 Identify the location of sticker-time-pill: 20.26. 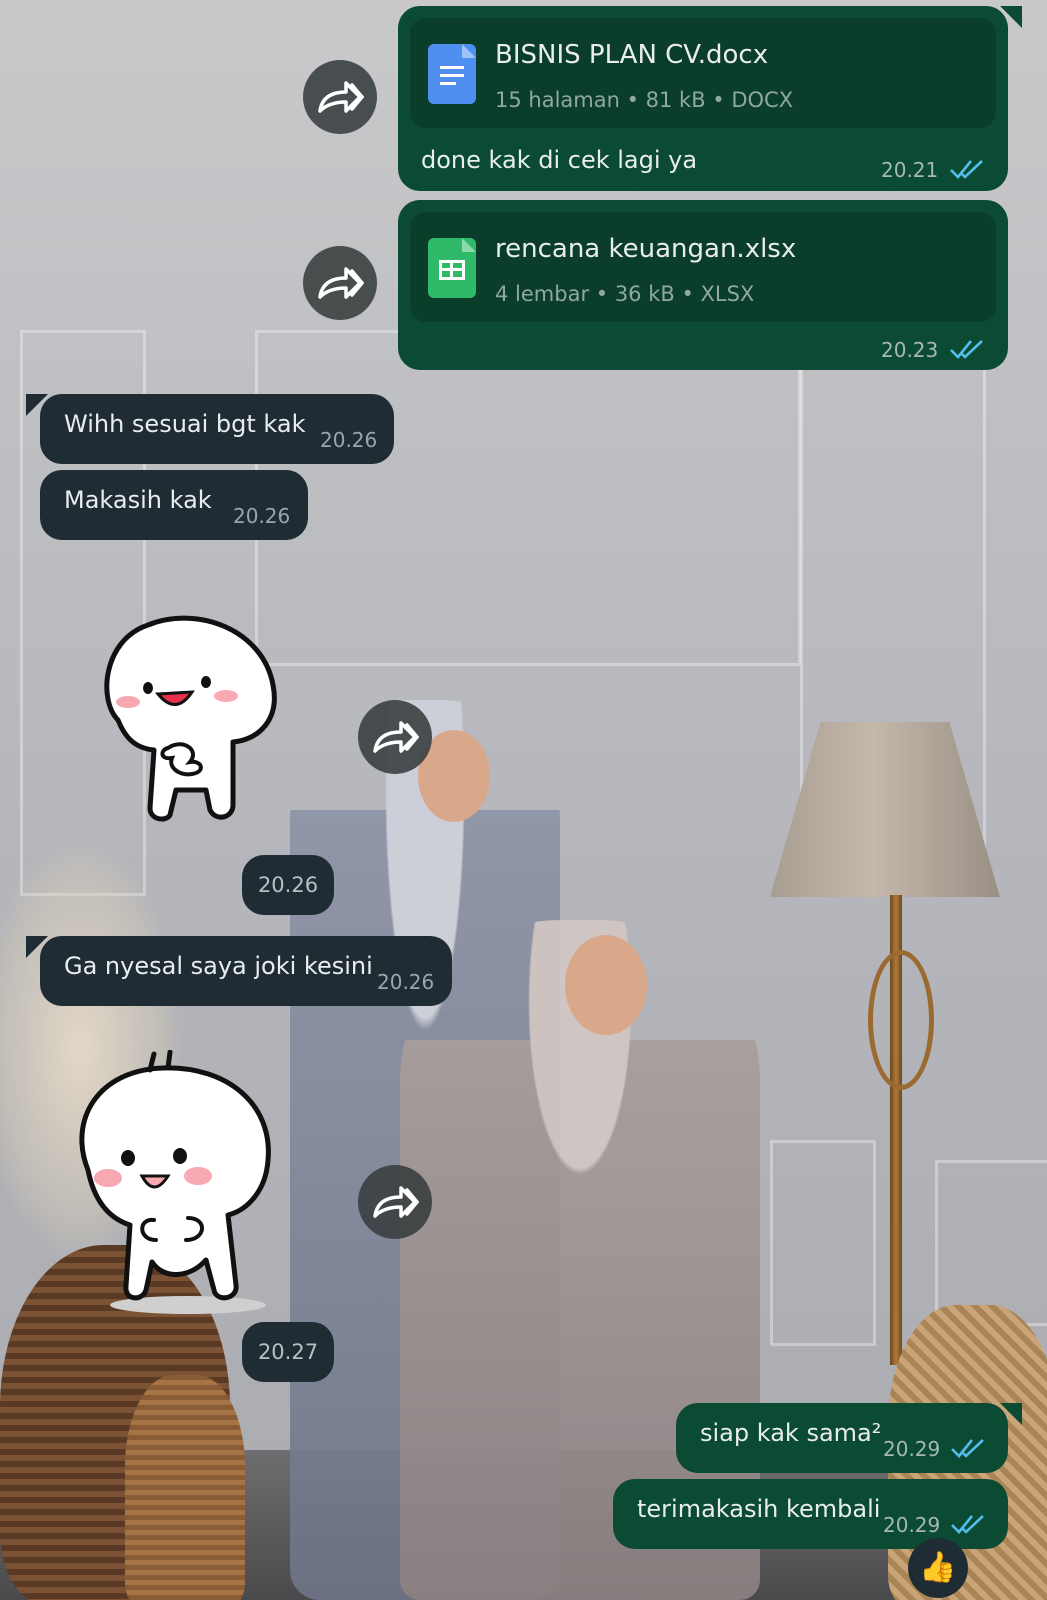
(288, 885).